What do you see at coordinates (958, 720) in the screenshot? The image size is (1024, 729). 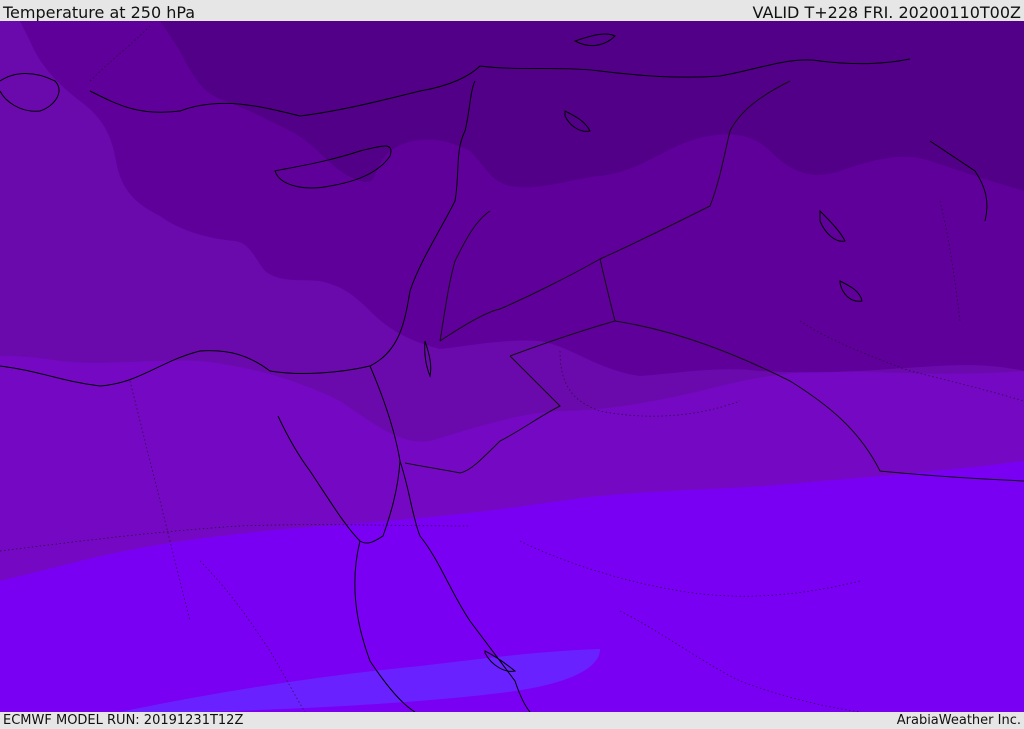 I see `credit: ArabiaWeather Inc.` at bounding box center [958, 720].